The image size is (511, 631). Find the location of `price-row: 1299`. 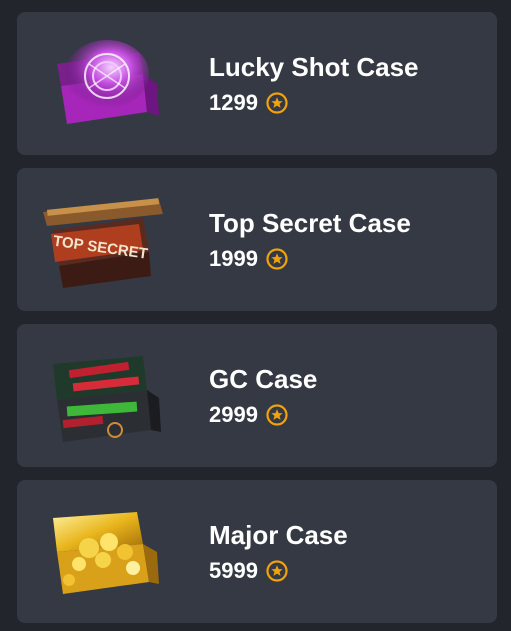

price-row: 1299 is located at coordinates (248, 103).